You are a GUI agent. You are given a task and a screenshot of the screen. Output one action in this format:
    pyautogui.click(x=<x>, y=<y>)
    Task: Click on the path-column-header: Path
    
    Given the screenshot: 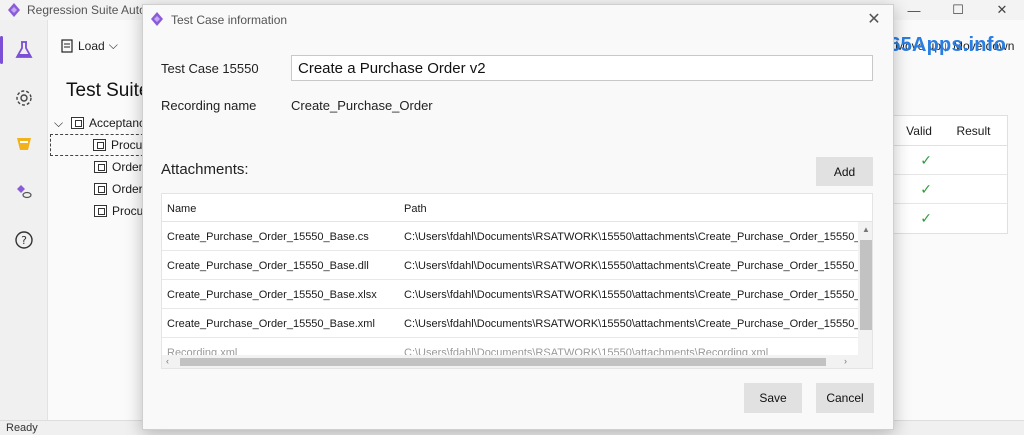 What is the action you would take?
    pyautogui.click(x=415, y=209)
    